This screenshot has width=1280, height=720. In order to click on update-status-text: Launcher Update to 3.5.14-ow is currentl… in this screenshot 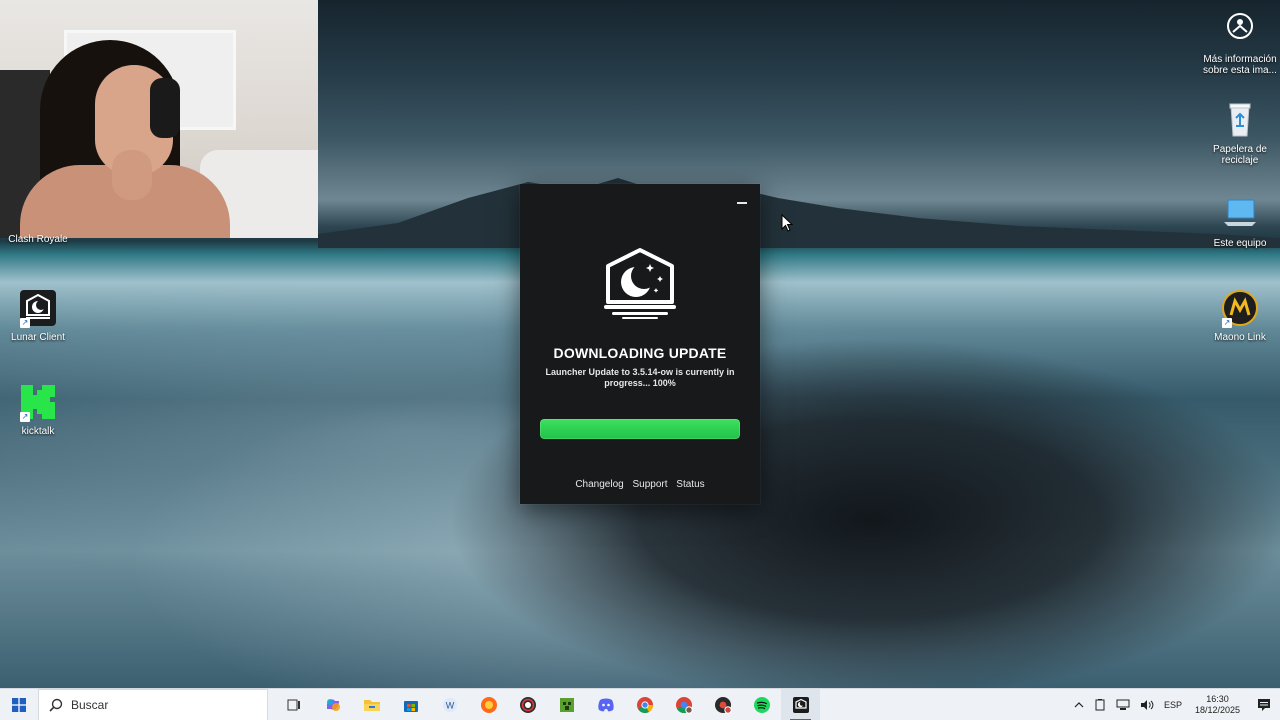, I will do `click(640, 377)`.